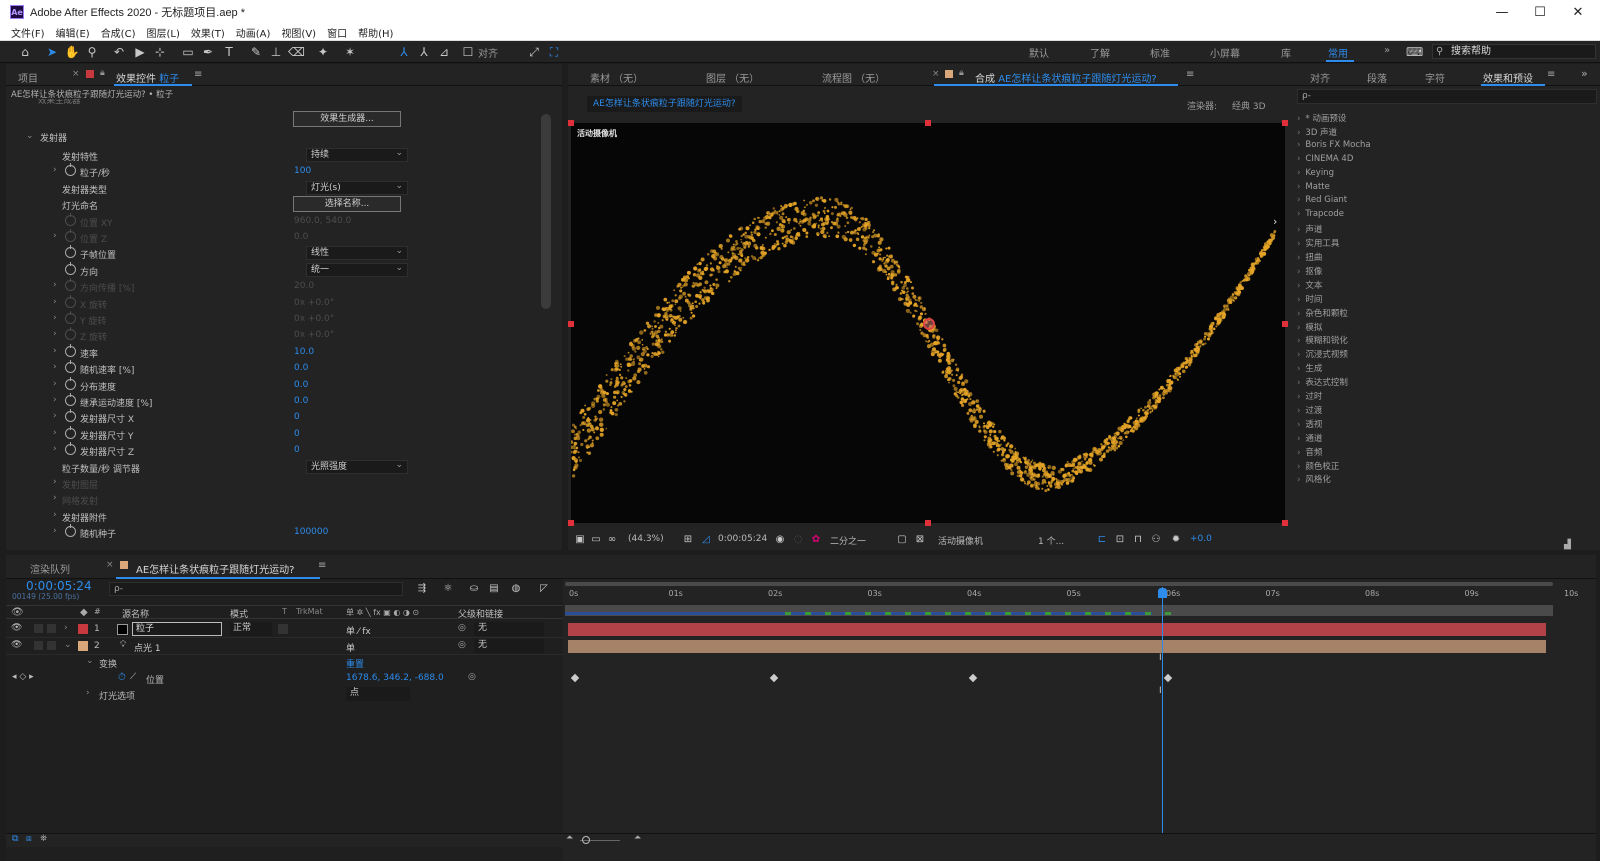 The image size is (1600, 861). I want to click on effect-category-item: Boris FX Mocha, so click(1333, 147).